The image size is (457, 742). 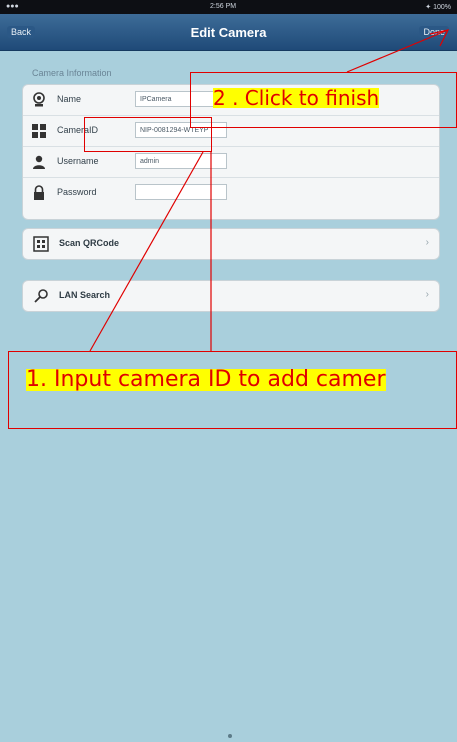 I want to click on camera-id-annotation-text: 1. Input camera ID to add camer, so click(x=206, y=379).